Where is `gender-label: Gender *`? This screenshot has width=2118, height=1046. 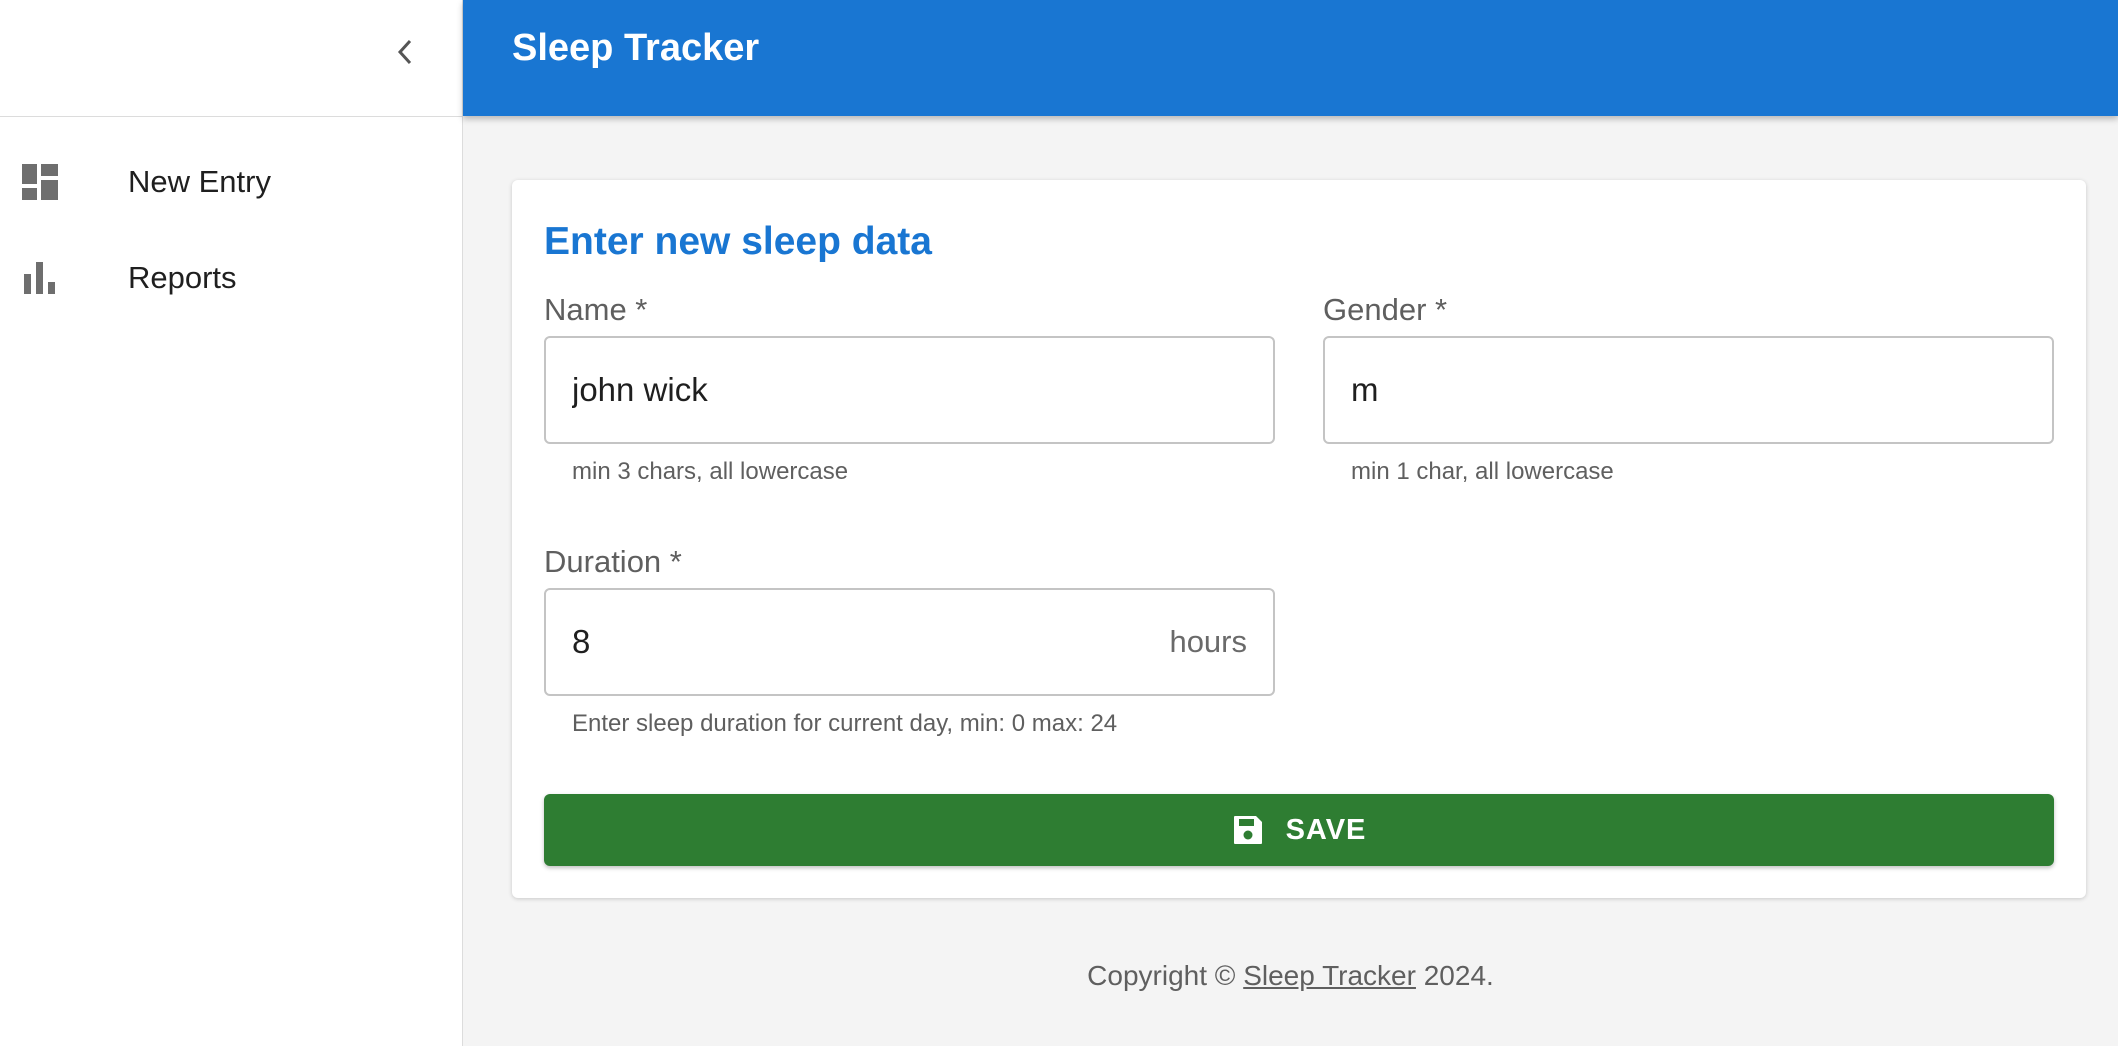
gender-label: Gender * is located at coordinates (1385, 309).